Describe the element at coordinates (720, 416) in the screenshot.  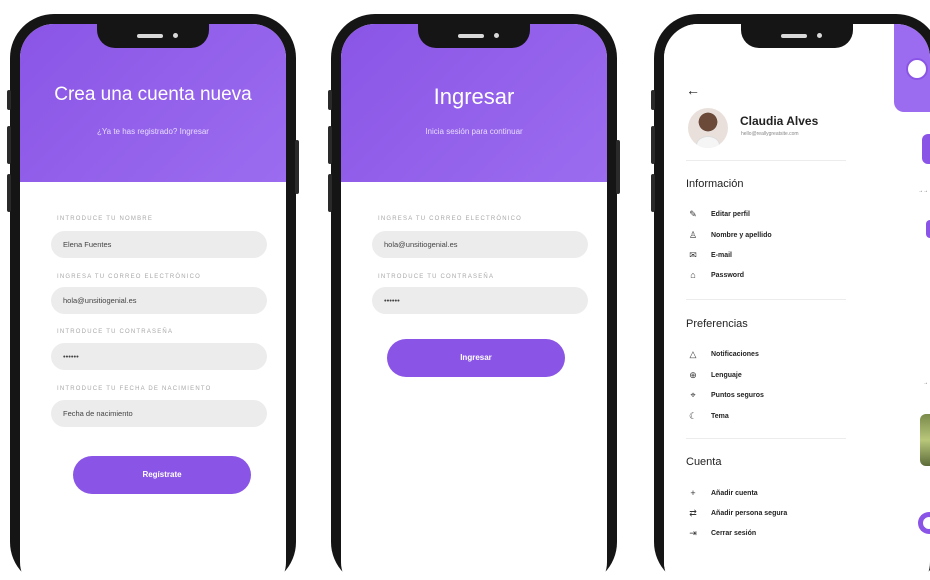
I see `menu-item-label: Tema` at that location.